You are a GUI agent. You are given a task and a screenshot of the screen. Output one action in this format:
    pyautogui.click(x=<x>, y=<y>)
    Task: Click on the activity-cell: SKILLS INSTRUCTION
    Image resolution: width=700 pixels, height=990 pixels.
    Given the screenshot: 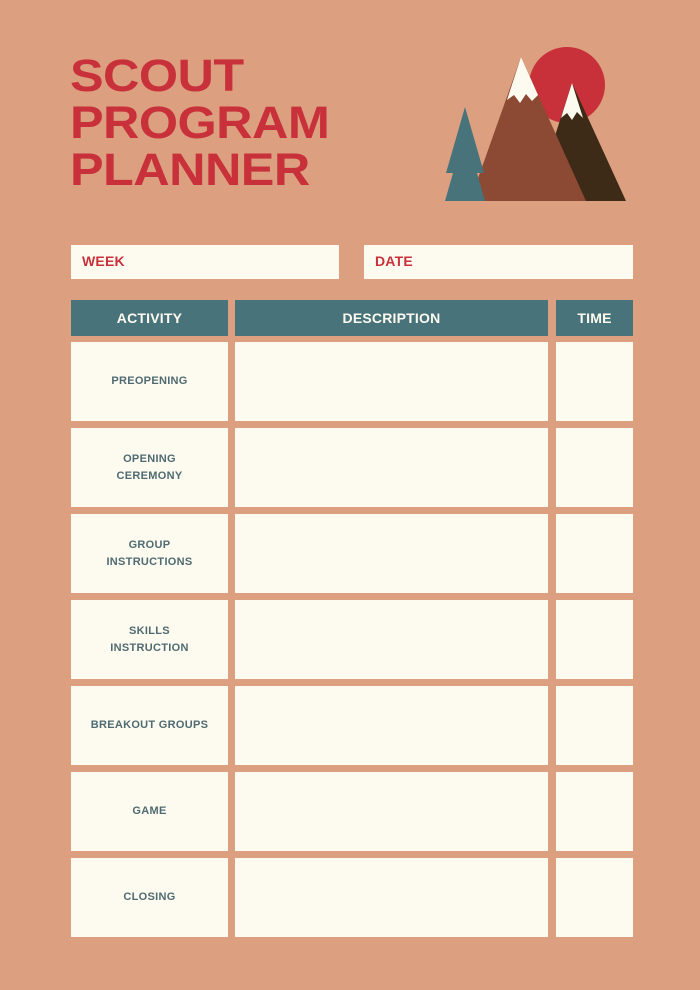 What is the action you would take?
    pyautogui.click(x=149, y=639)
    